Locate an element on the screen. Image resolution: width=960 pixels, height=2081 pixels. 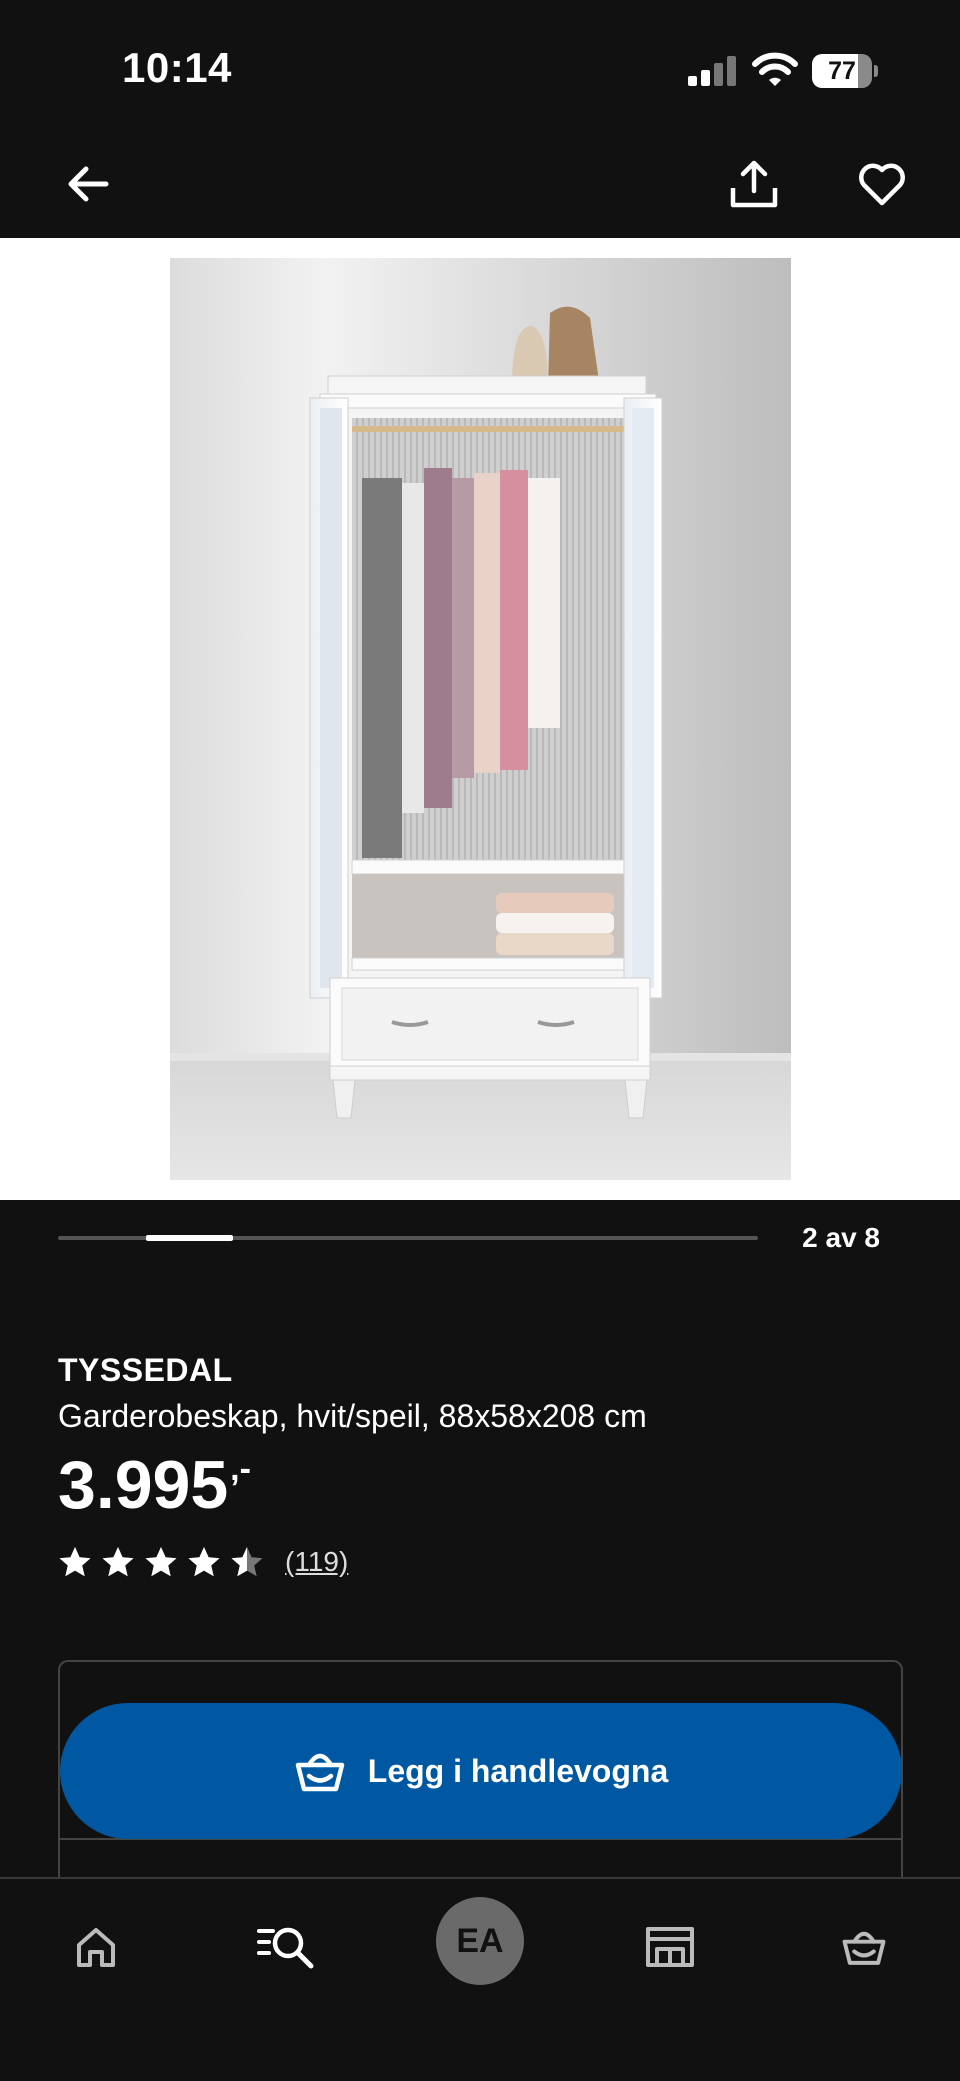
tab-home is located at coordinates (96, 1947).